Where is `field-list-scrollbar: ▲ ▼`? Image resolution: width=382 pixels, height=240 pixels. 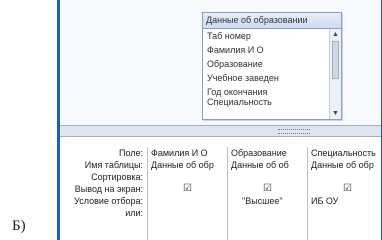 field-list-scrollbar: ▲ ▼ is located at coordinates (335, 74).